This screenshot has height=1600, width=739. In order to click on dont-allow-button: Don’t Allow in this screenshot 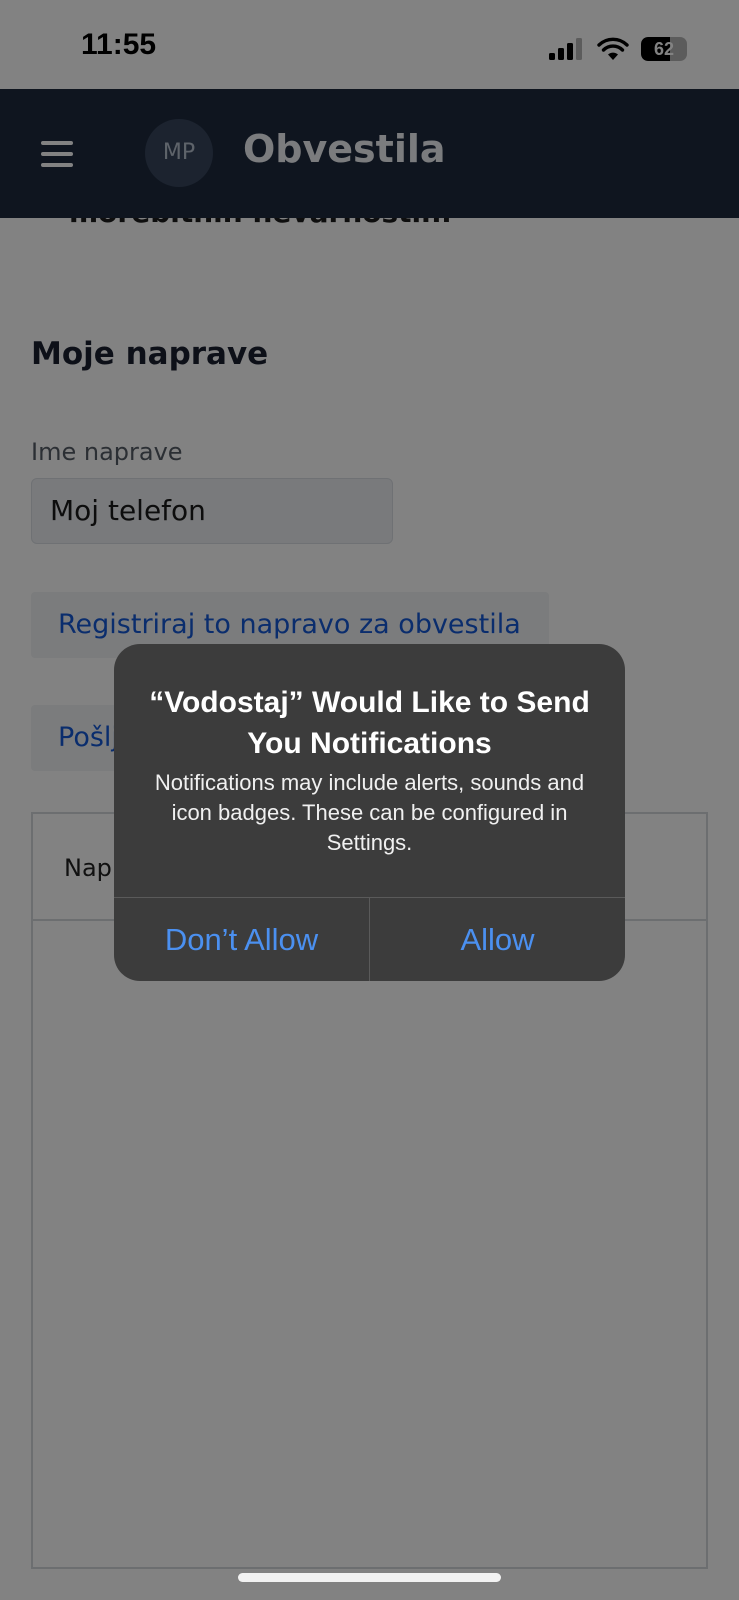, I will do `click(241, 939)`.